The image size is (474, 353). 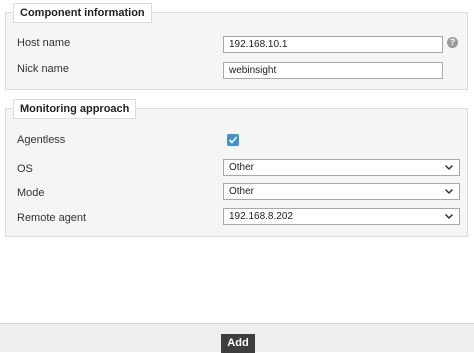 What do you see at coordinates (41, 140) in the screenshot?
I see `agentless-label: Agentless` at bounding box center [41, 140].